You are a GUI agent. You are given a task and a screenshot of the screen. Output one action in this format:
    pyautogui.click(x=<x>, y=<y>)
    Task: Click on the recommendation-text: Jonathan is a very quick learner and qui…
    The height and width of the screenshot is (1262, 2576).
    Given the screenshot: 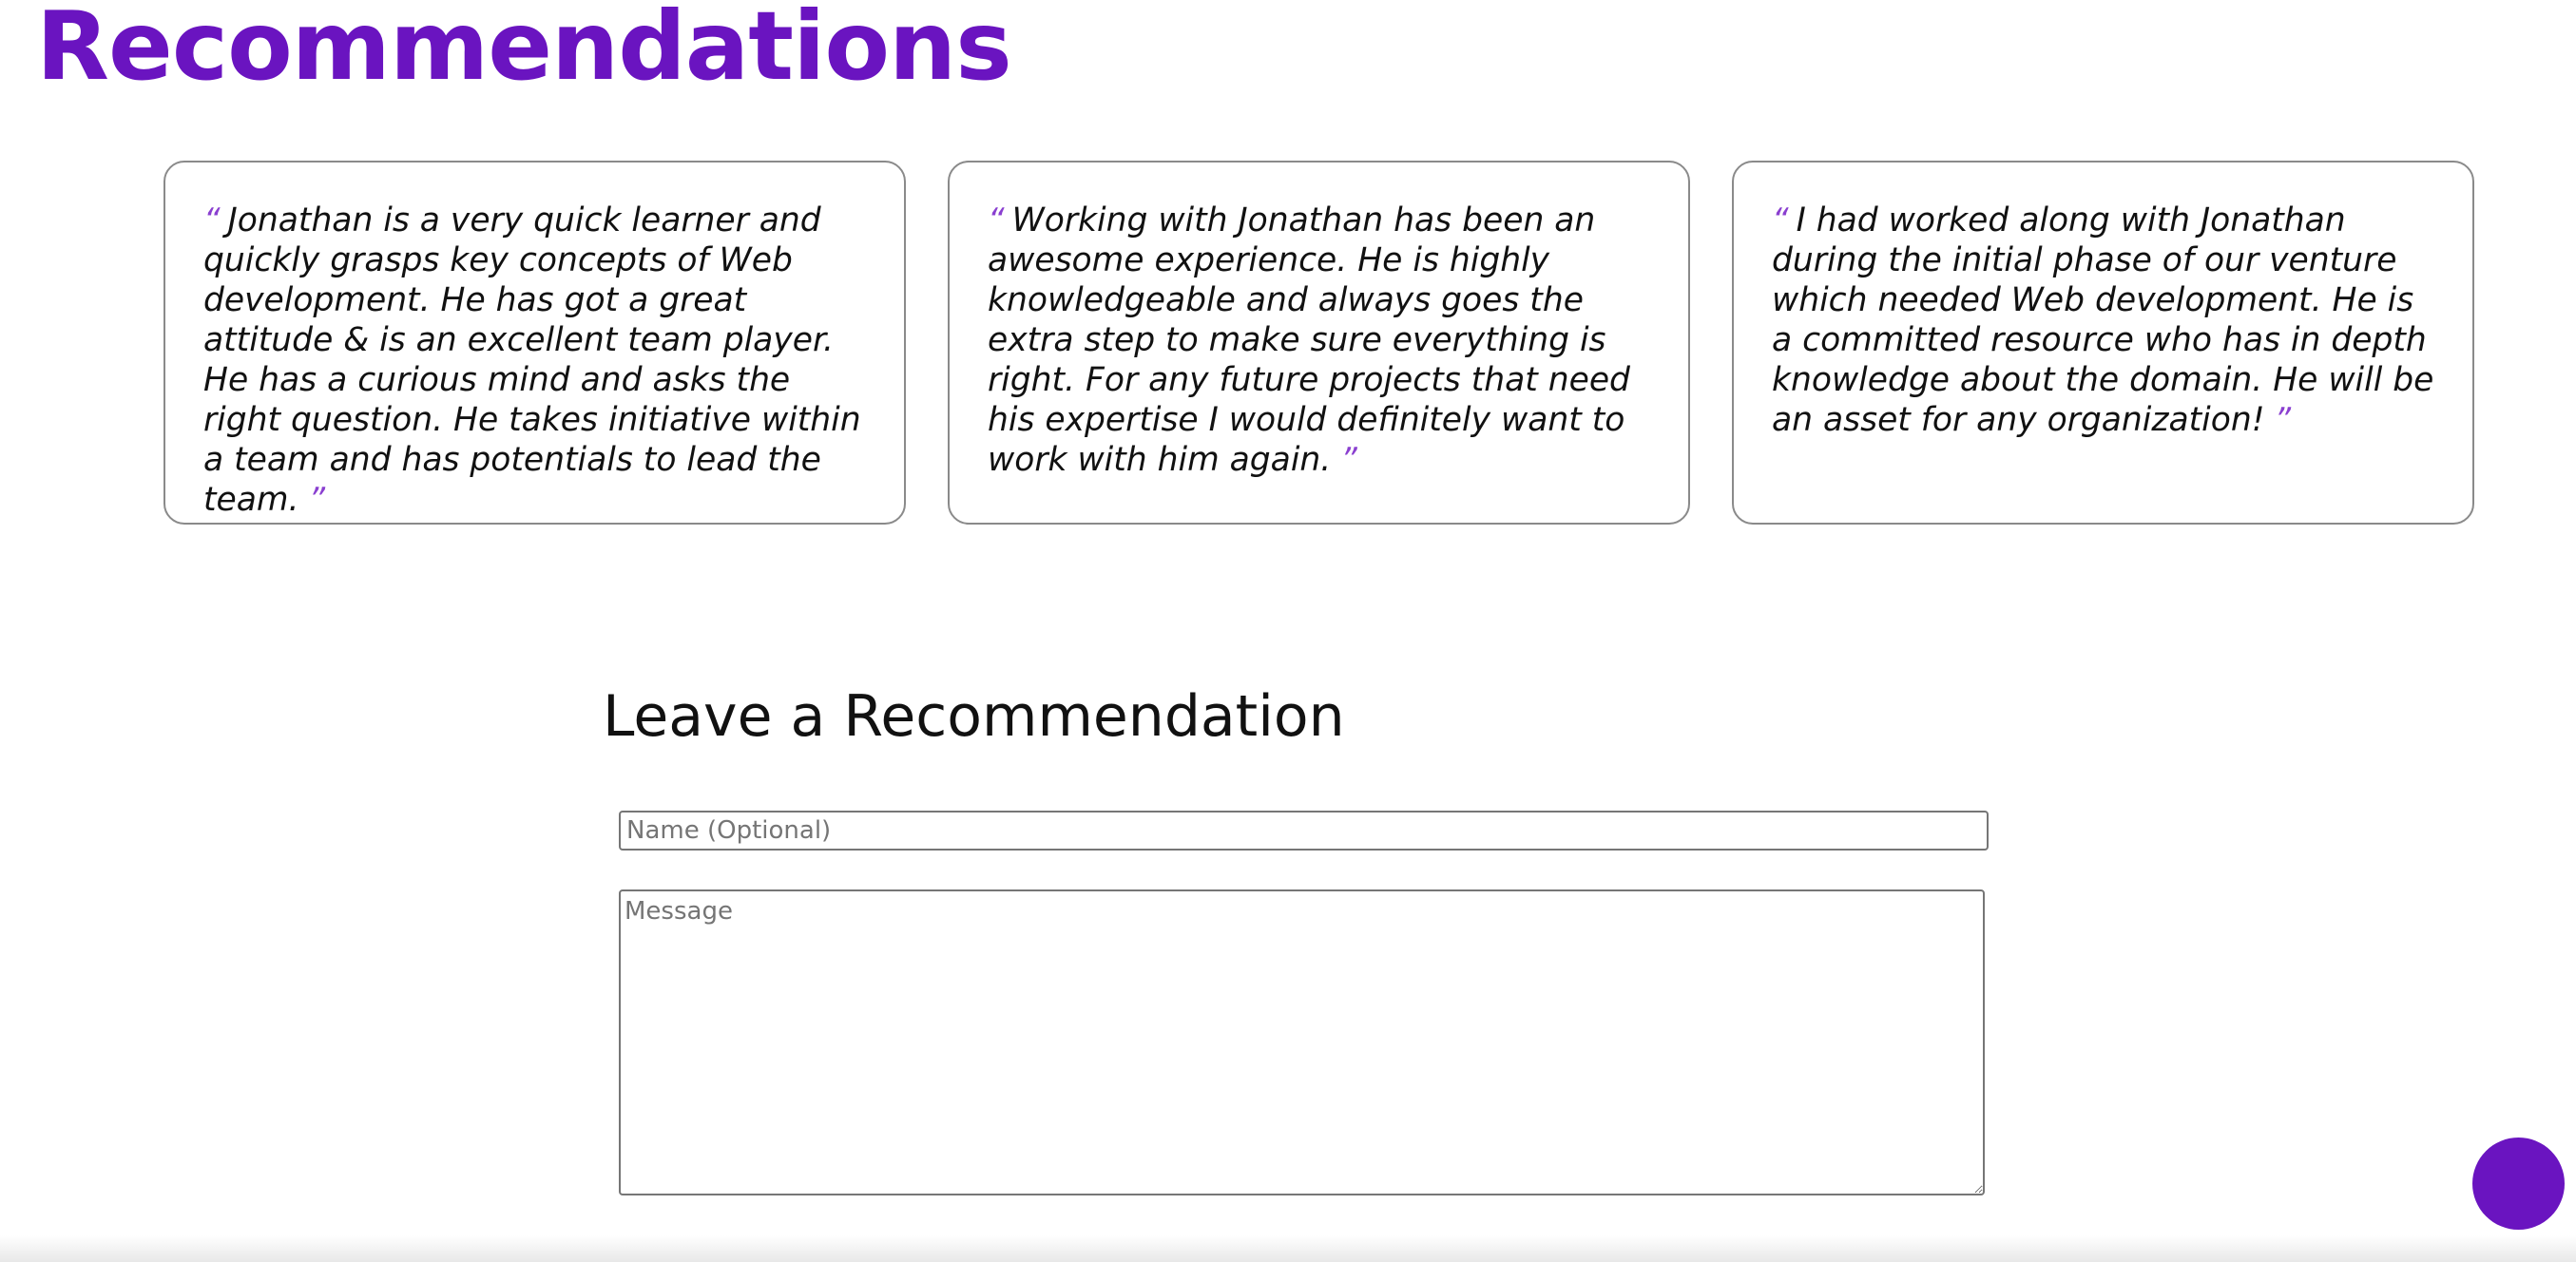 What is the action you would take?
    pyautogui.click(x=532, y=360)
    